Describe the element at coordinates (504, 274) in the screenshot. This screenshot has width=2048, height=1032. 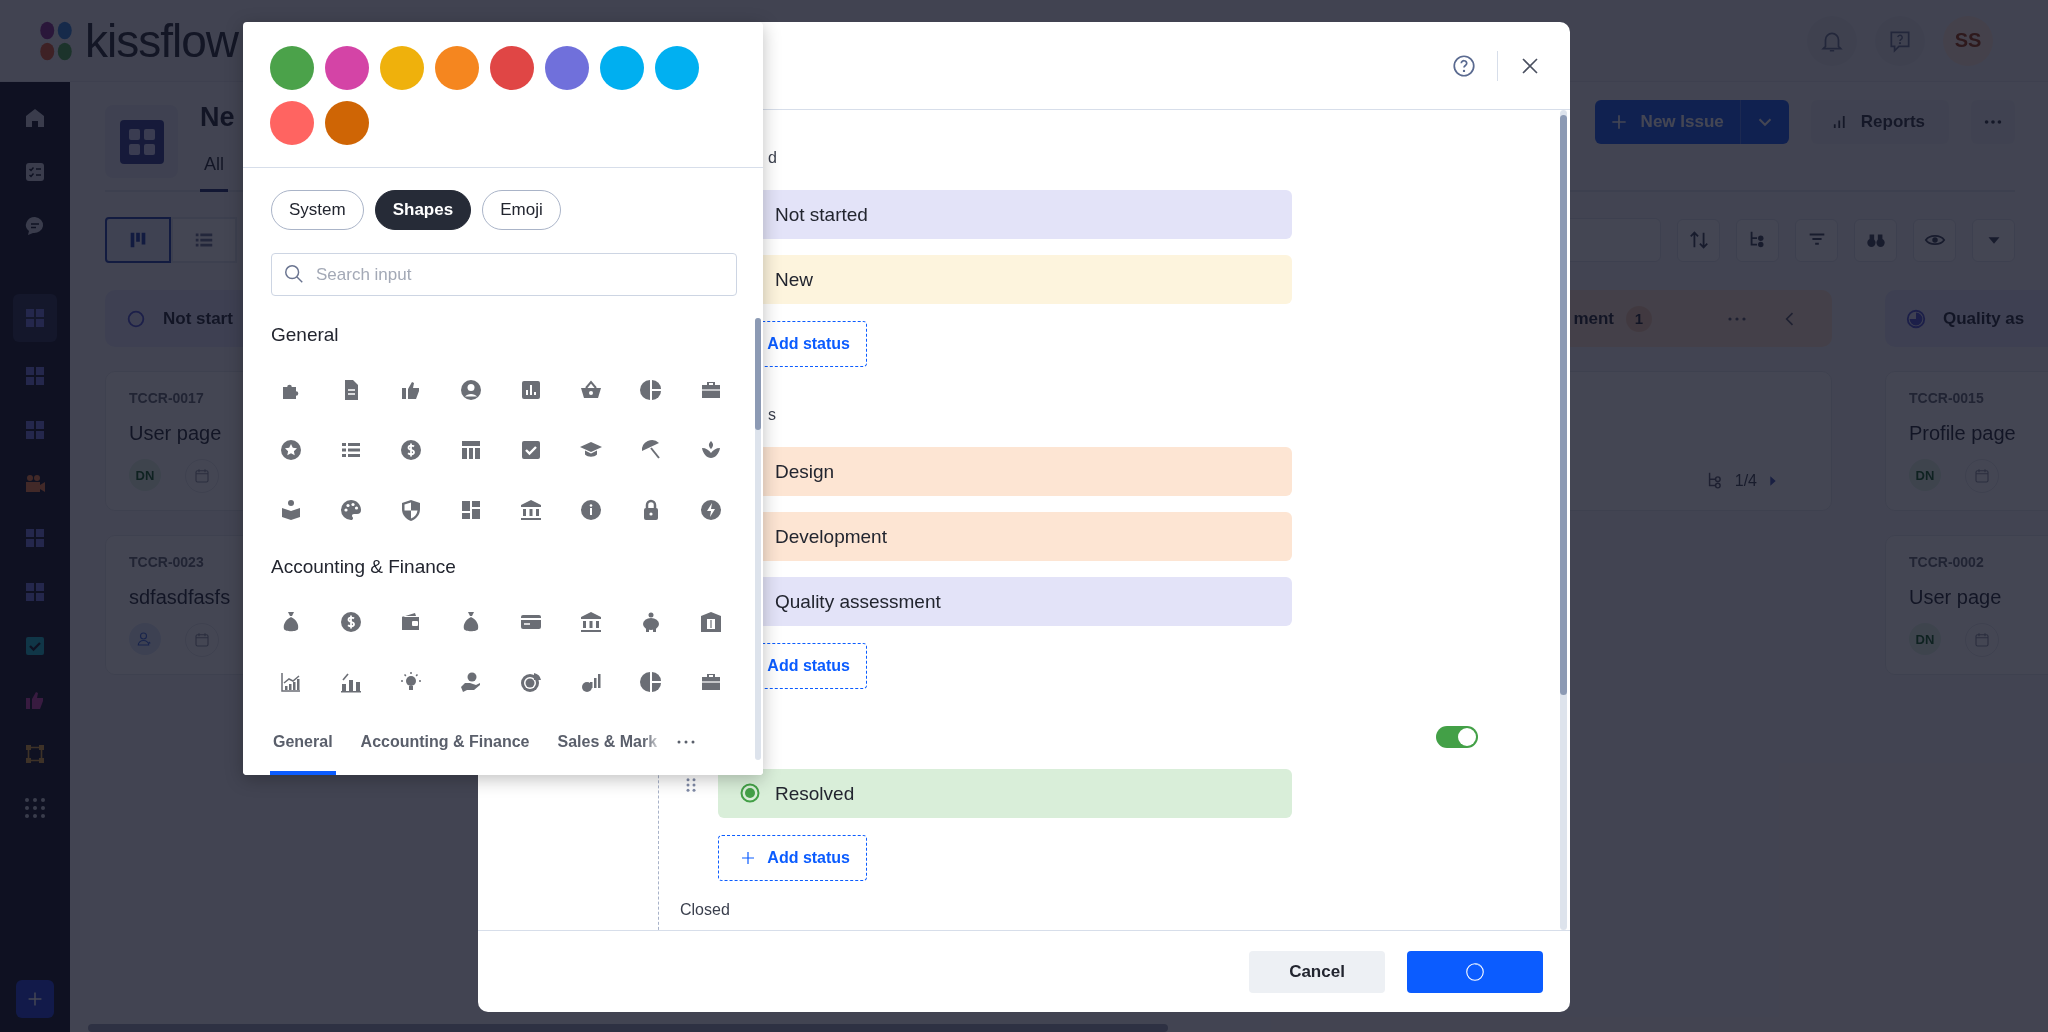
I see `search-field: Search input` at that location.